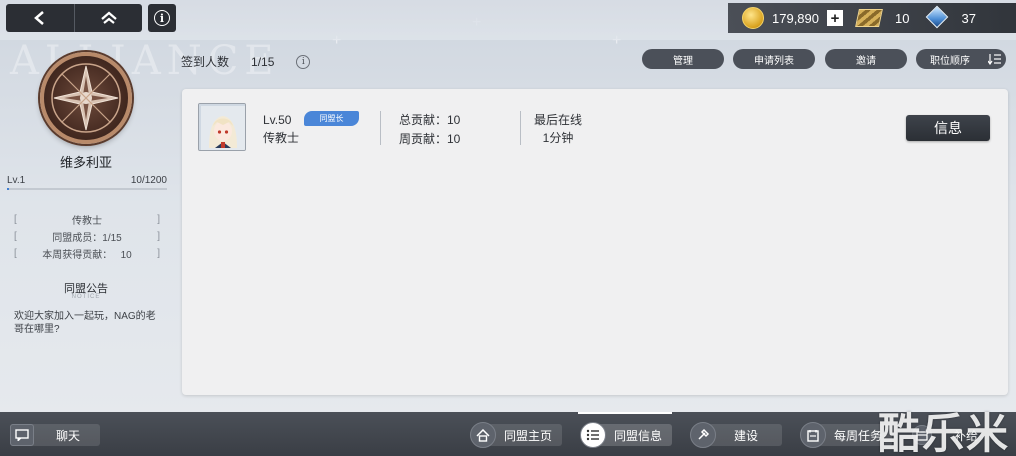 This screenshot has height=456, width=1016. What do you see at coordinates (263, 61) in the screenshot?
I see `checkin-value: 1/15` at bounding box center [263, 61].